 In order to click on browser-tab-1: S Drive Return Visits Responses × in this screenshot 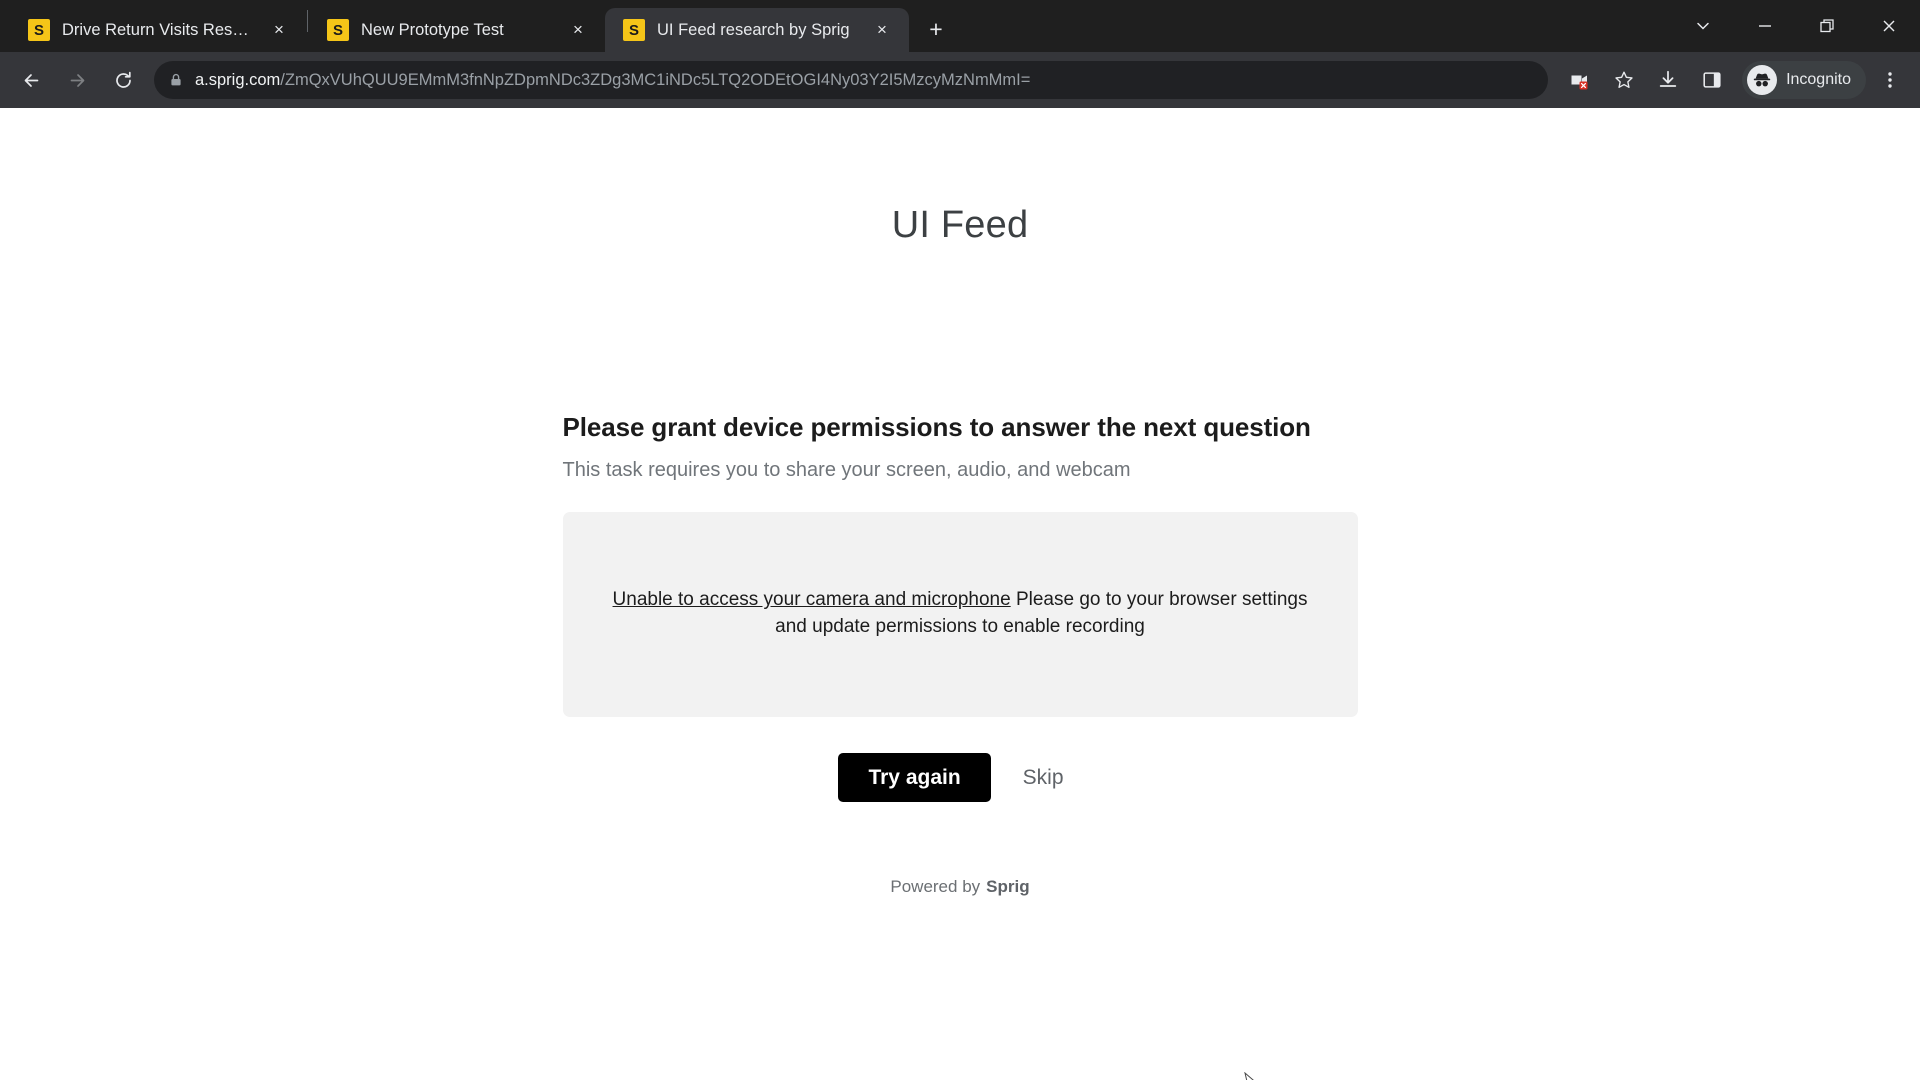, I will do `click(158, 30)`.